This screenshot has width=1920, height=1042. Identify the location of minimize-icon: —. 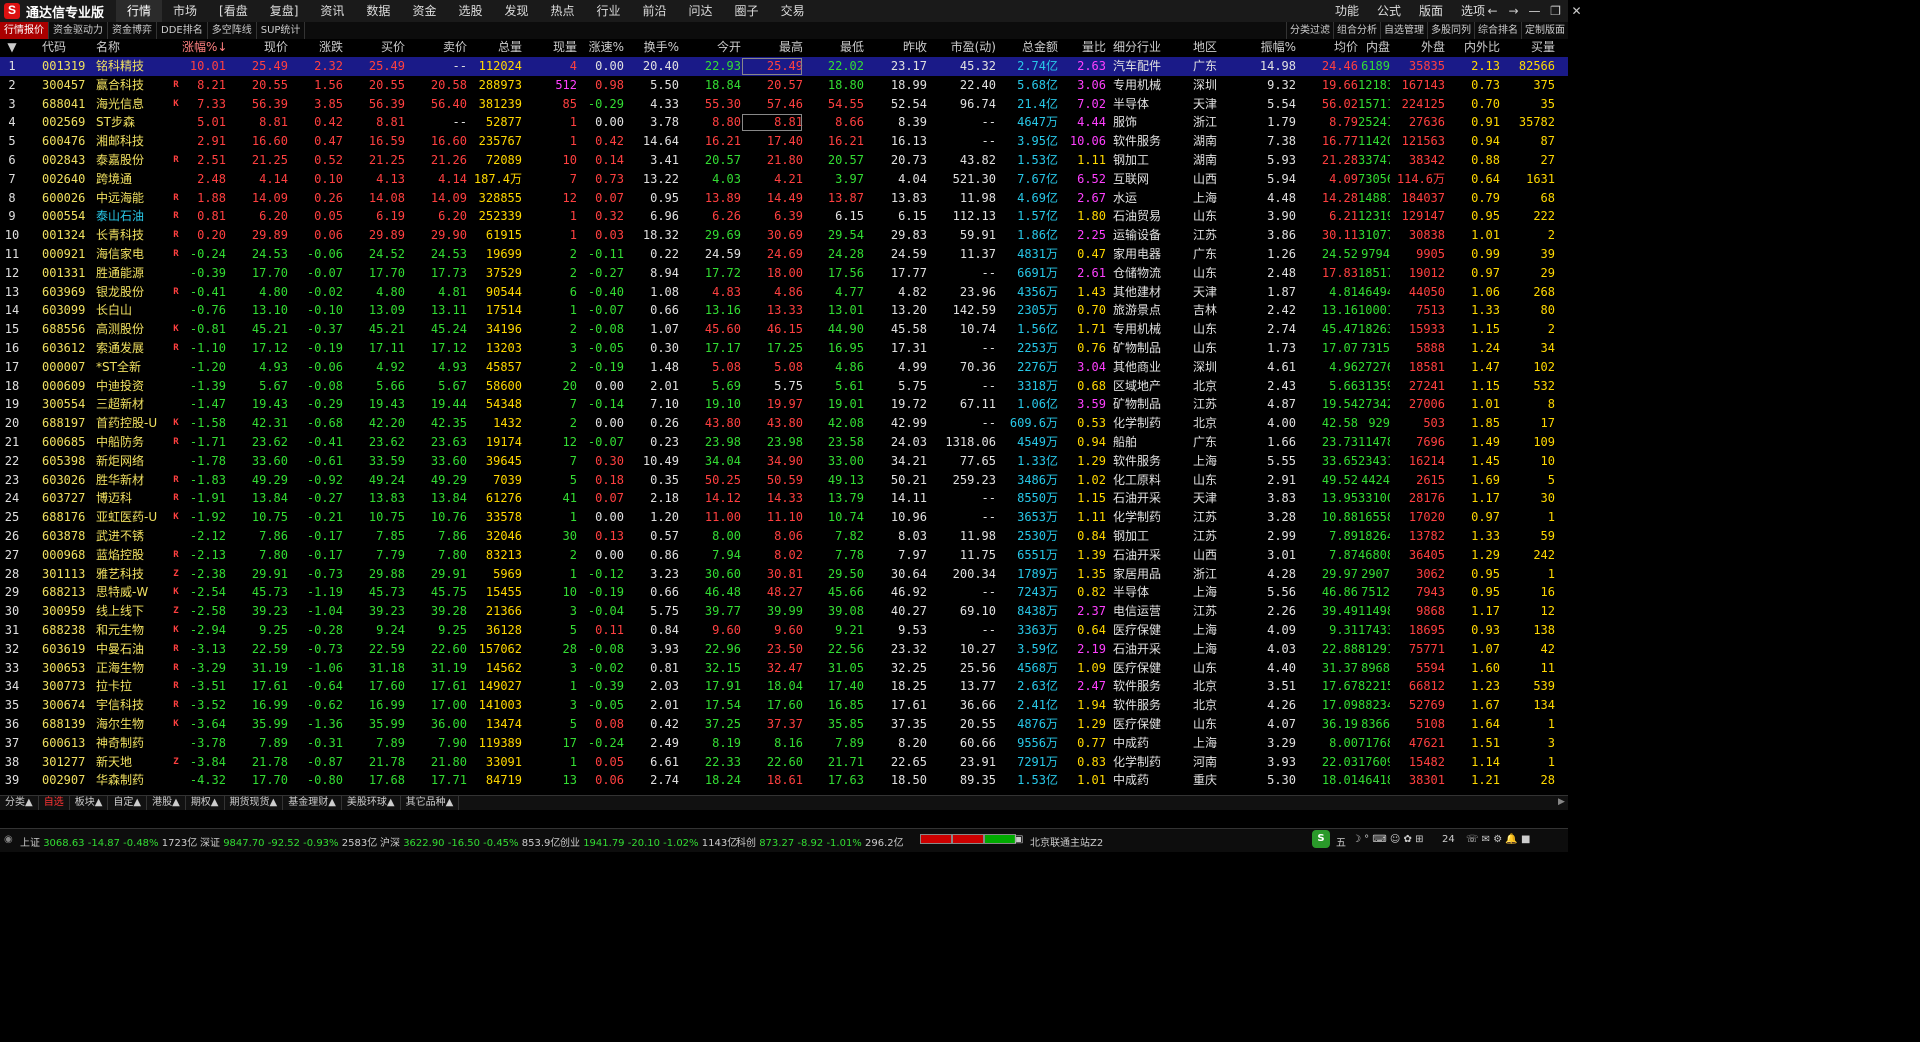
(1534, 11).